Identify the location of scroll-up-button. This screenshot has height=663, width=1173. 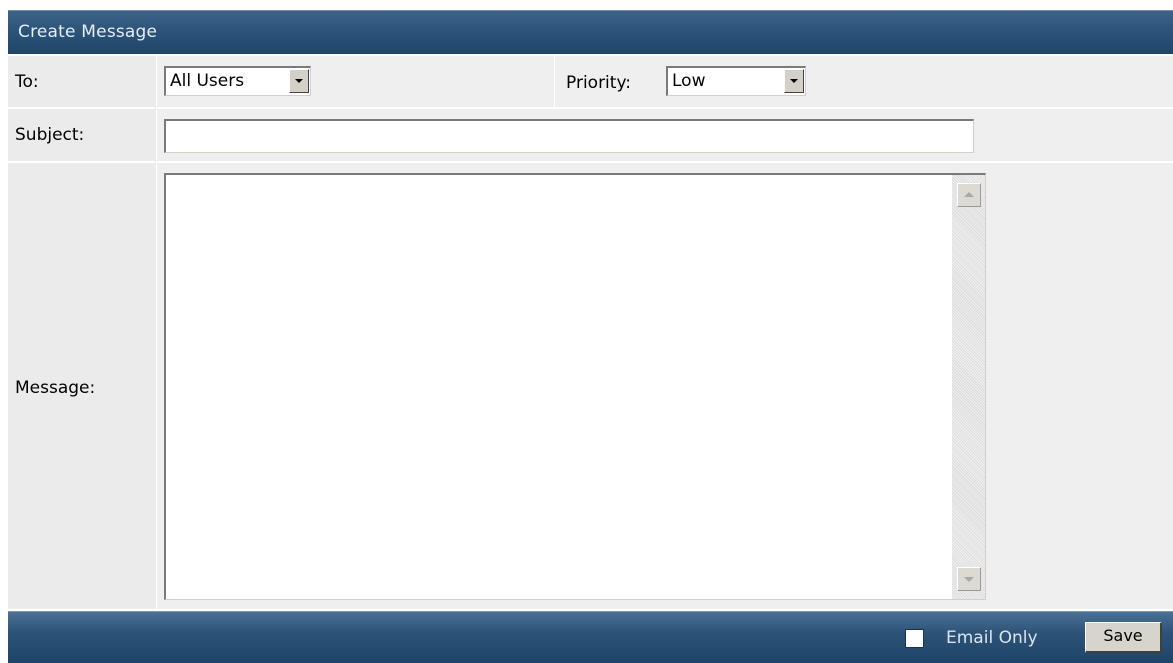
(969, 195).